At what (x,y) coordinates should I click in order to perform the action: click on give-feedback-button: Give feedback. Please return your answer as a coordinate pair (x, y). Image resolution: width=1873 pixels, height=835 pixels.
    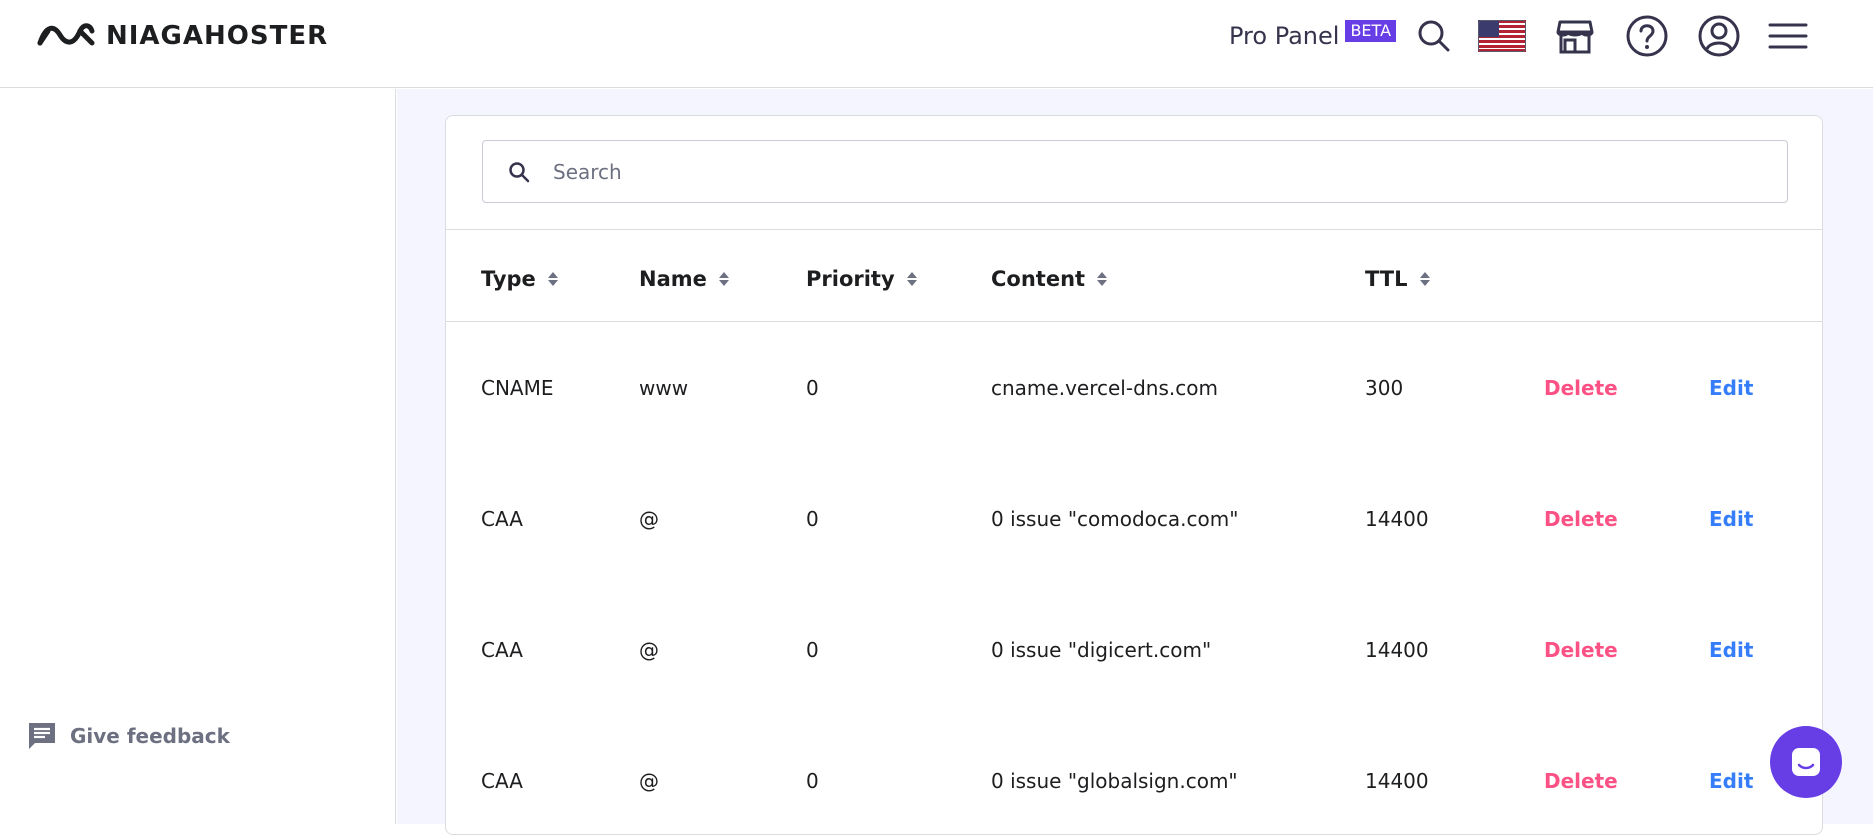
    Looking at the image, I should click on (128, 736).